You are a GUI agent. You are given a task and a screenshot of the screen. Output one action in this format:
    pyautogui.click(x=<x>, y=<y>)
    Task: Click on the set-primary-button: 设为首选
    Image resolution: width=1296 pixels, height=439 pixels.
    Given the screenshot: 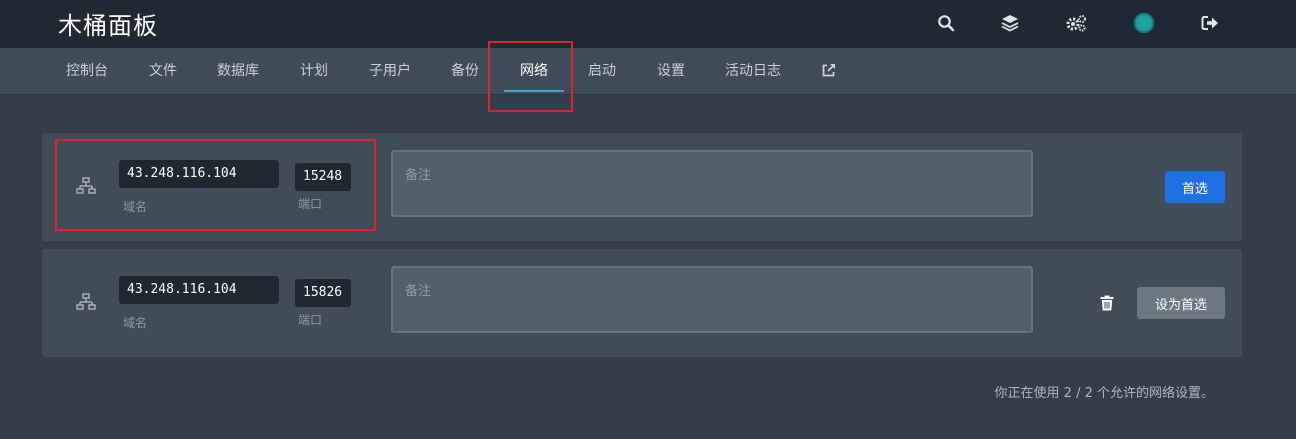 What is the action you would take?
    pyautogui.click(x=1181, y=303)
    